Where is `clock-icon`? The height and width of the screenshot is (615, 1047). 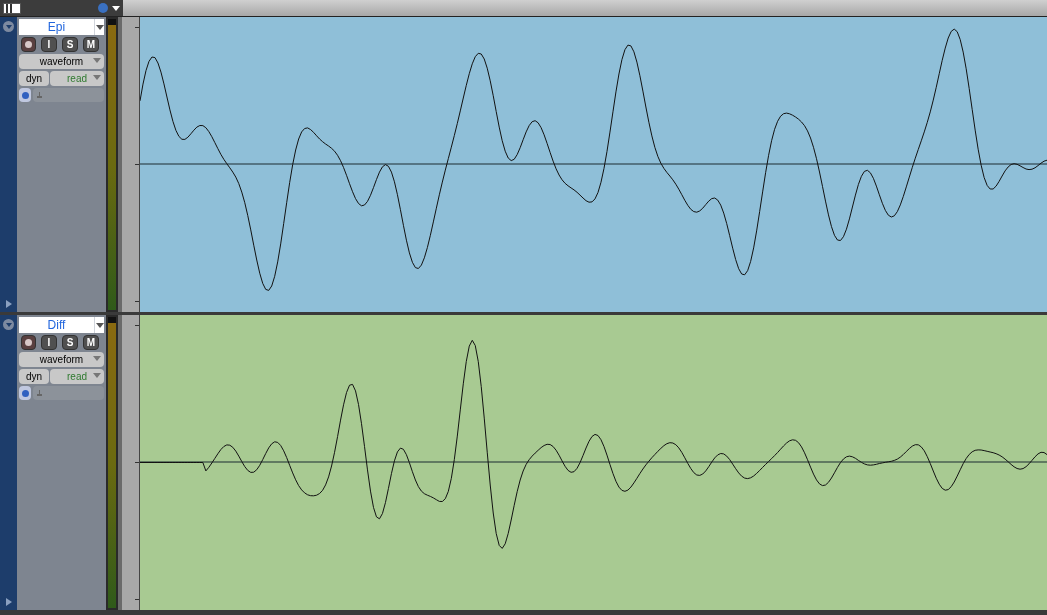 clock-icon is located at coordinates (103, 8).